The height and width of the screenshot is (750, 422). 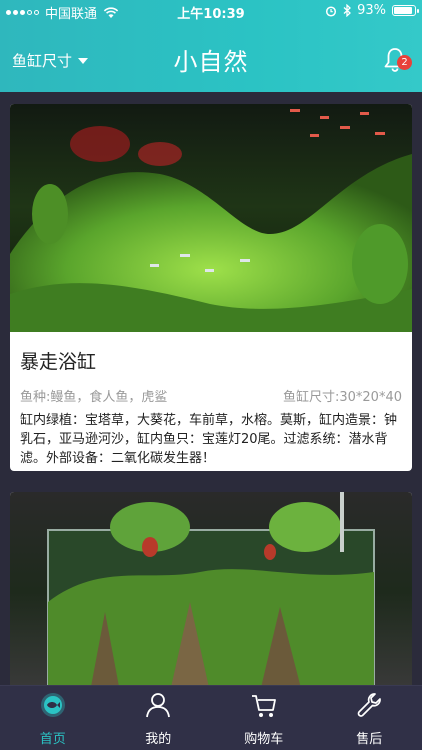 I want to click on battery-percent: 93%, so click(x=371, y=10).